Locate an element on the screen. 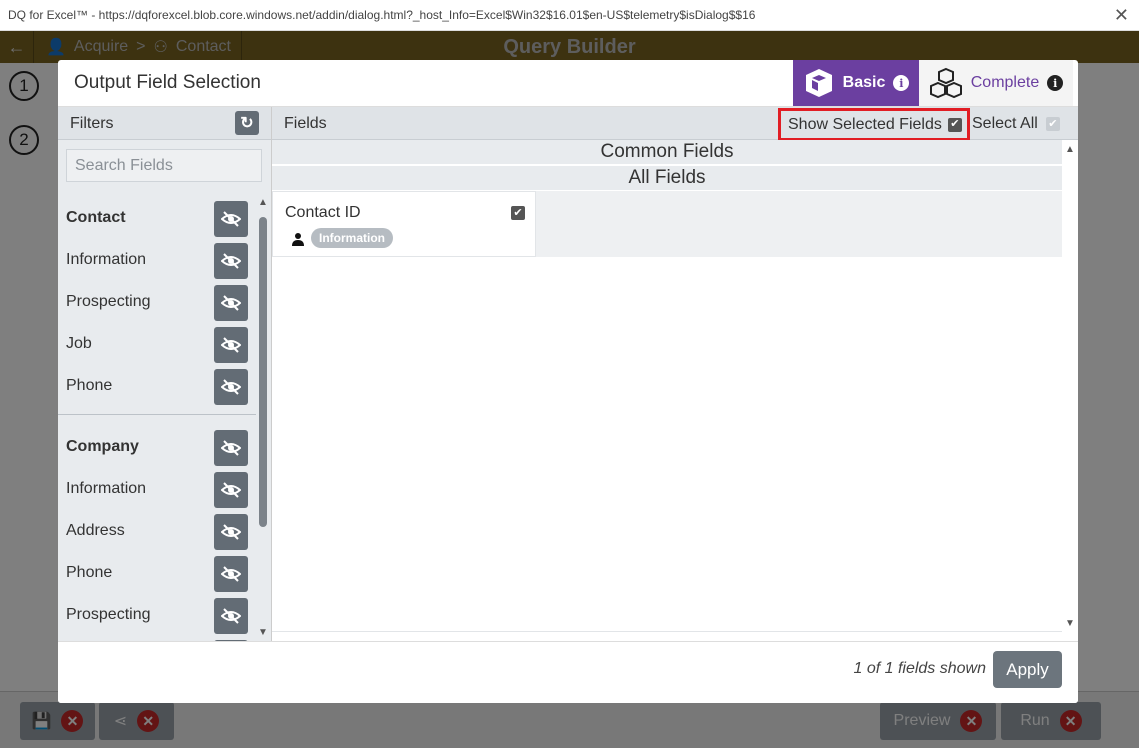 The height and width of the screenshot is (748, 1139). filter-item-contact-information: Information is located at coordinates (157, 261).